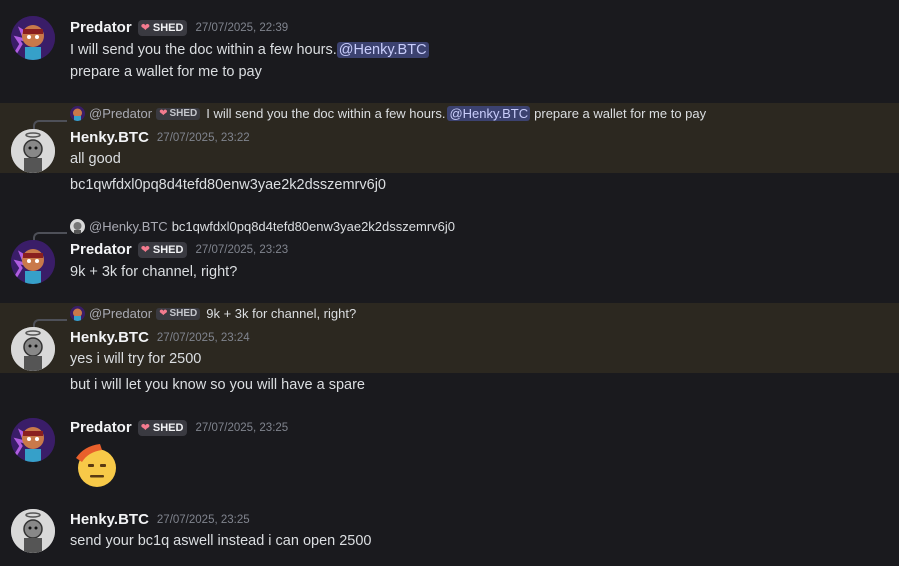 The height and width of the screenshot is (566, 899). Describe the element at coordinates (489, 113) in the screenshot. I see `reply-mention: @Henky.BTC` at that location.